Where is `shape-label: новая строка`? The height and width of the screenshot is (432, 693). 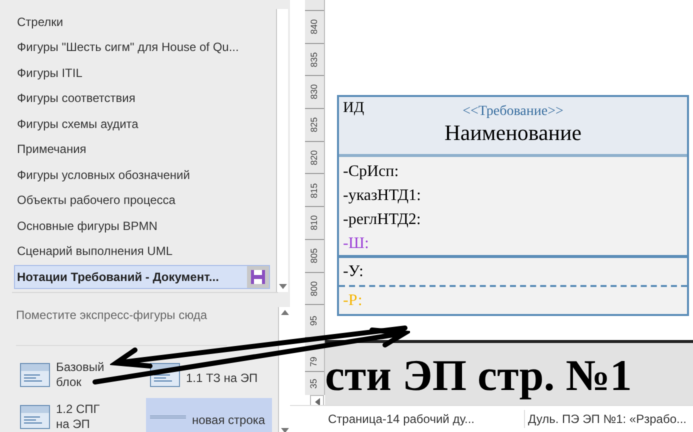
shape-label: новая строка is located at coordinates (229, 420).